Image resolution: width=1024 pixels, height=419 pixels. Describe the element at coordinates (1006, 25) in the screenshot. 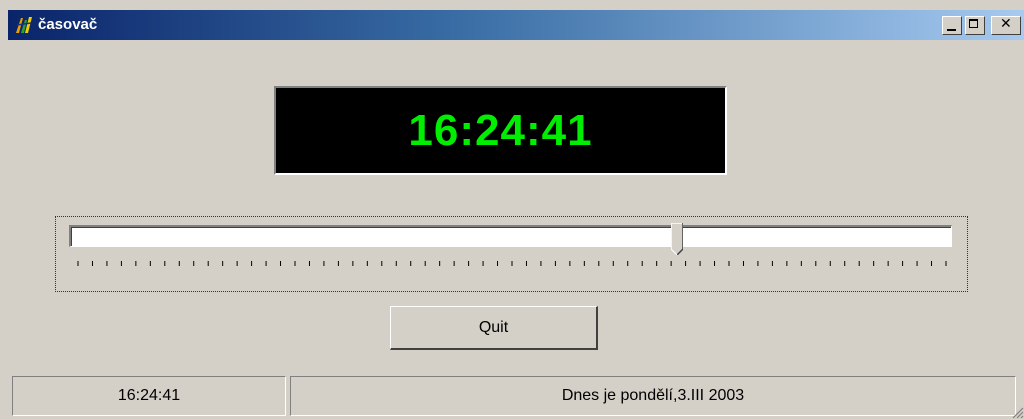

I see `close-icon` at that location.